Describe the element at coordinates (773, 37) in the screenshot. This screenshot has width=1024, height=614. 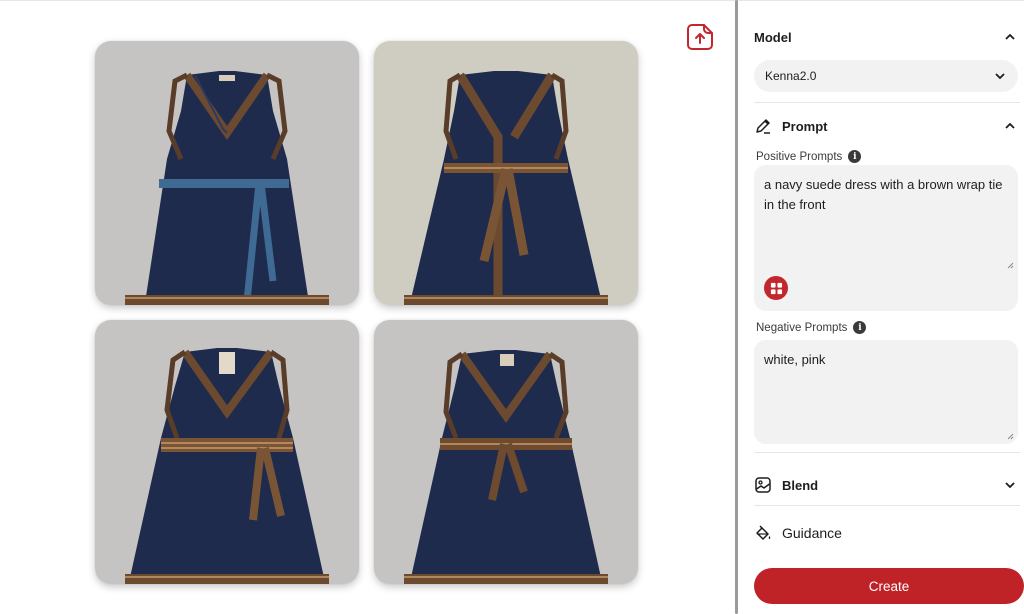
I see `model-section-title: Model` at that location.